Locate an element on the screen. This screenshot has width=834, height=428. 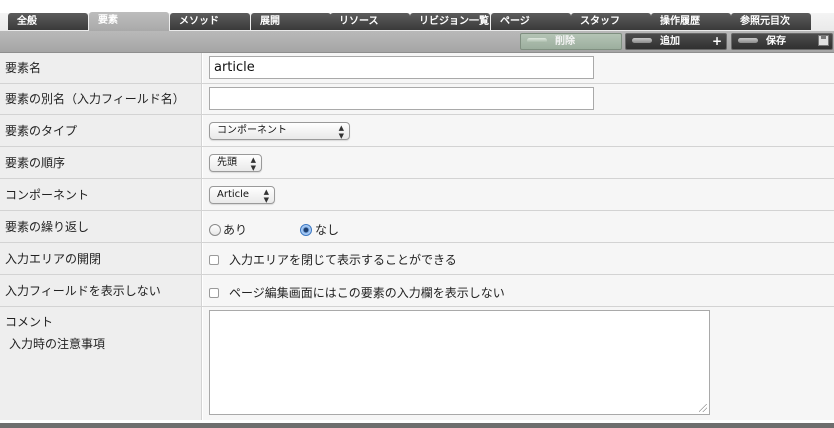
tab-operation-history: 操作履歴 is located at coordinates (691, 21).